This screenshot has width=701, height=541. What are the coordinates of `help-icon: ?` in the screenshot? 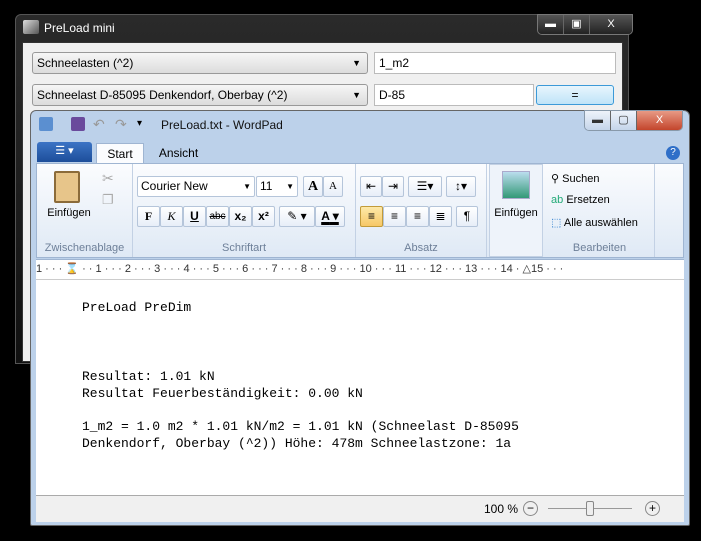 It's located at (673, 153).